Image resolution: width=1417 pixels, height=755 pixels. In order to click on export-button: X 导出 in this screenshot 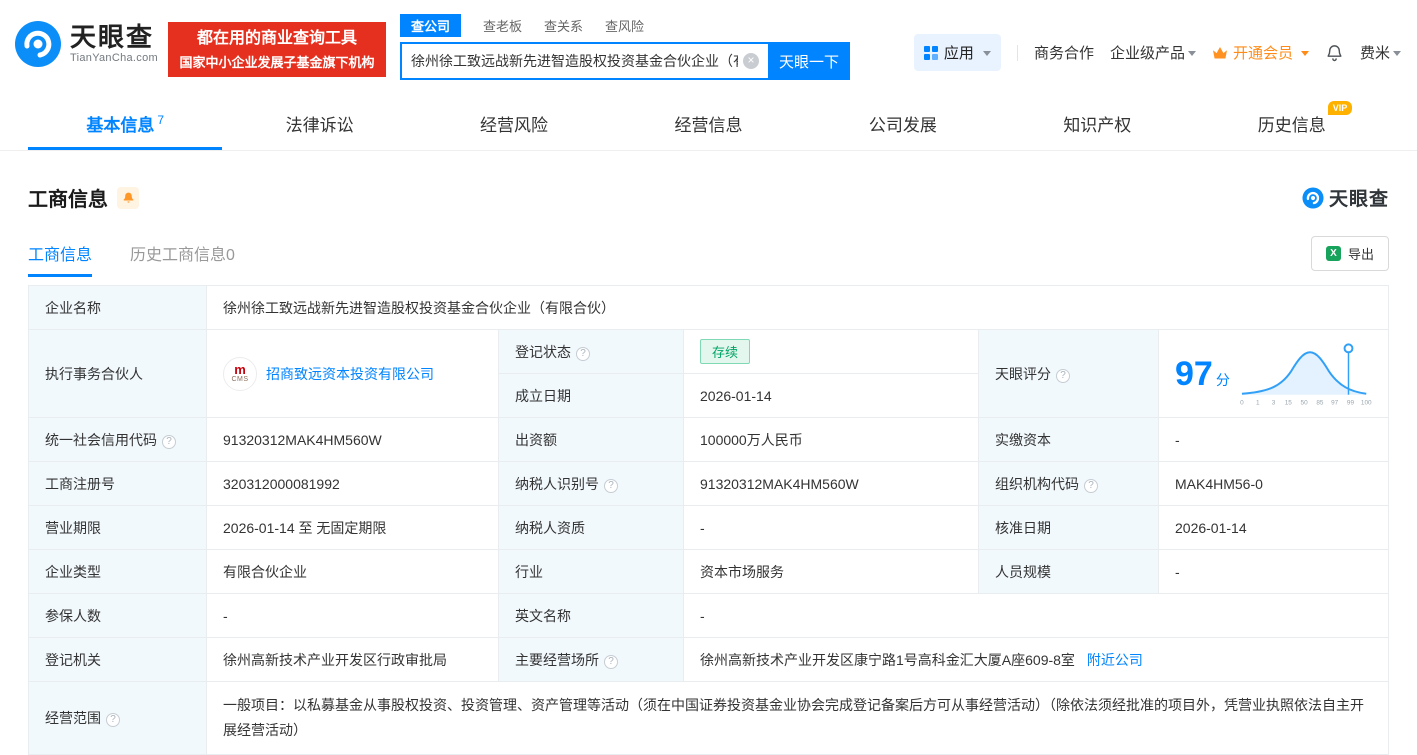, I will do `click(1349, 253)`.